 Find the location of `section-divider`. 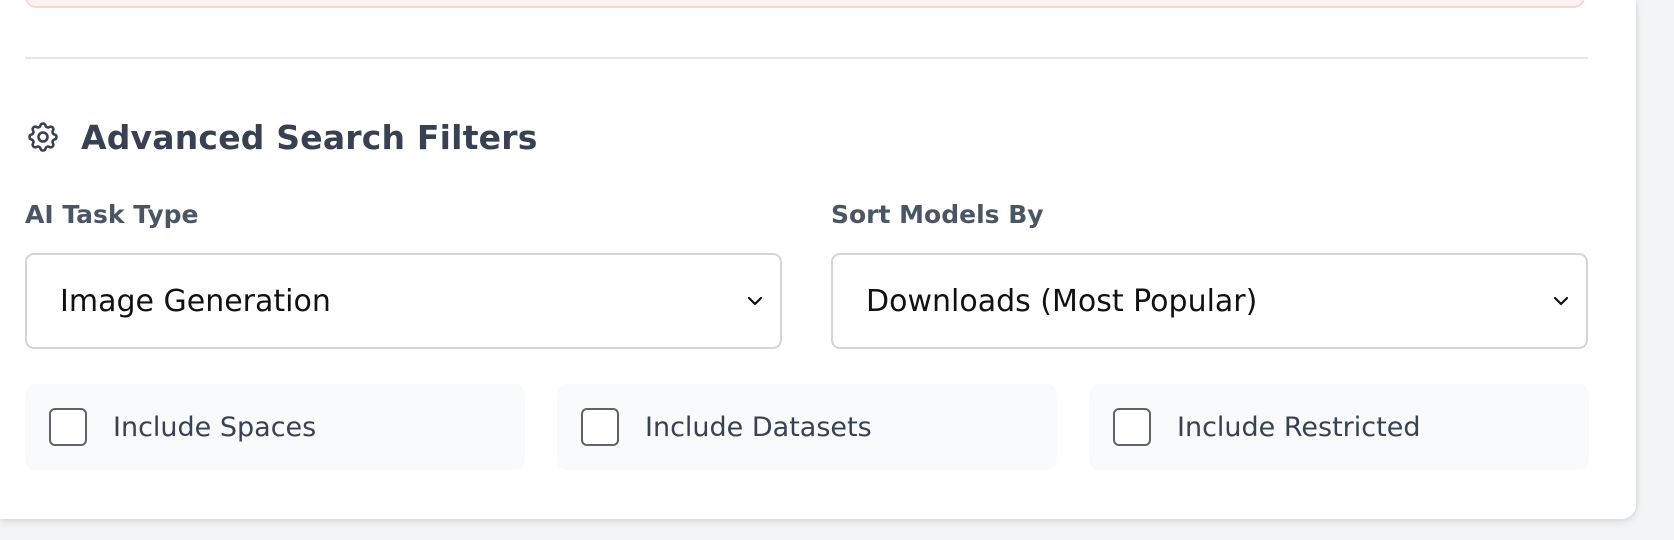

section-divider is located at coordinates (806, 58).